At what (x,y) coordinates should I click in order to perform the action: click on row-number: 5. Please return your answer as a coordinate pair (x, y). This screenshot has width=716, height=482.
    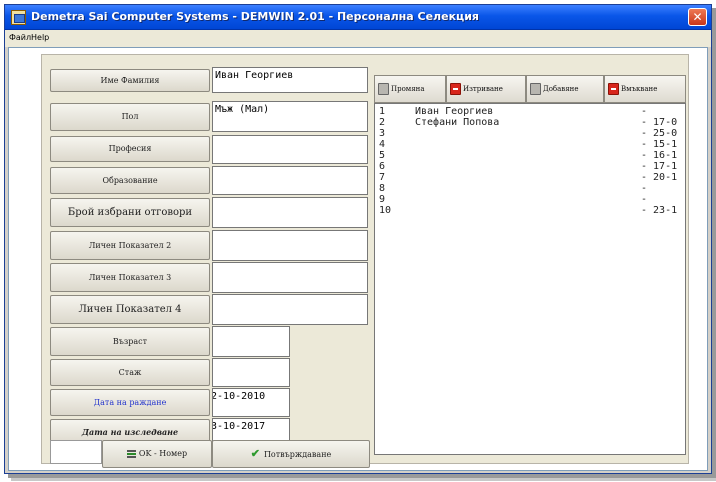
    Looking at the image, I should click on (382, 155).